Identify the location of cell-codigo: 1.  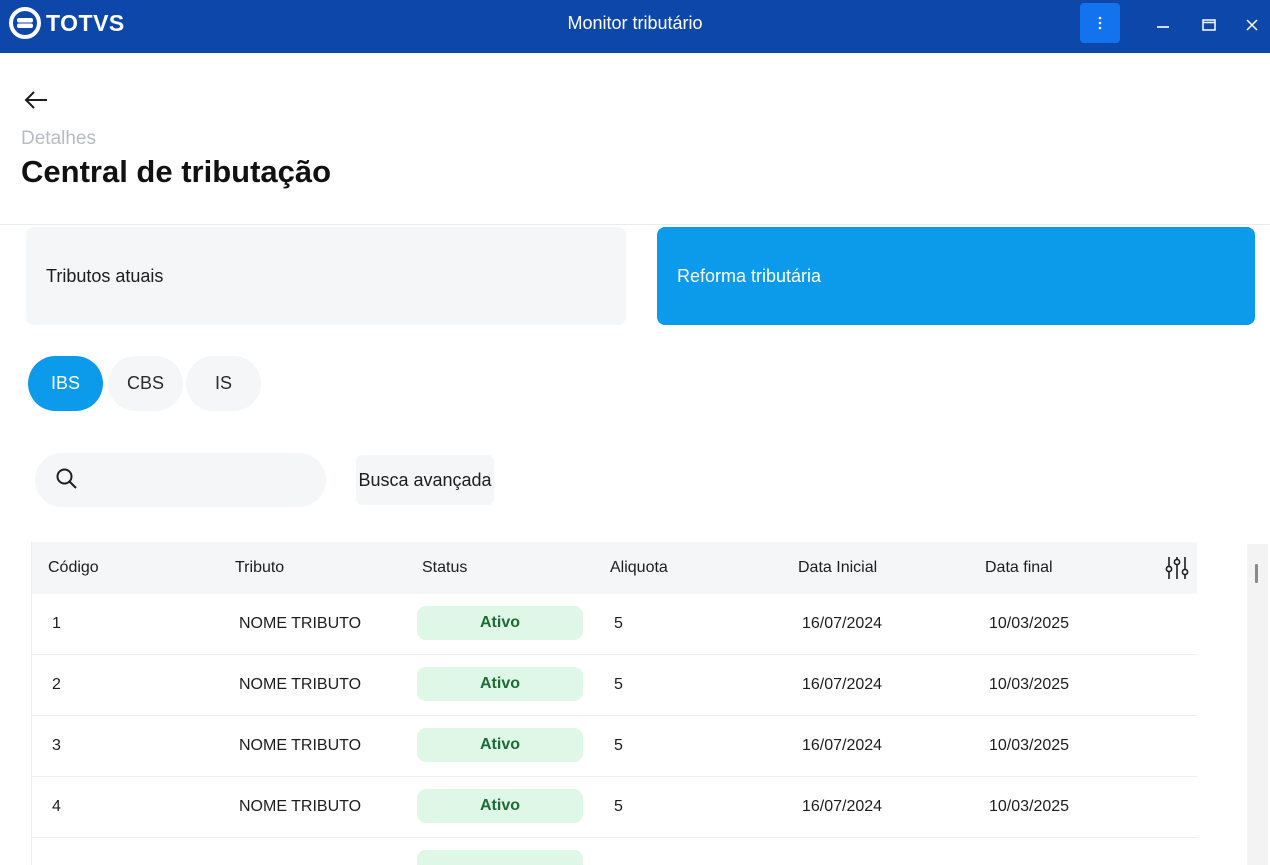
(56, 623).